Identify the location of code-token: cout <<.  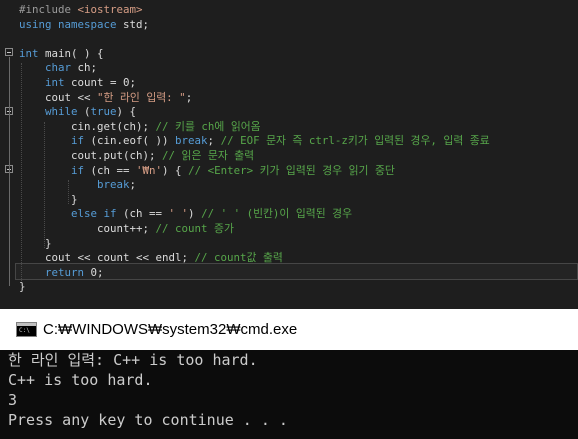
(58, 97).